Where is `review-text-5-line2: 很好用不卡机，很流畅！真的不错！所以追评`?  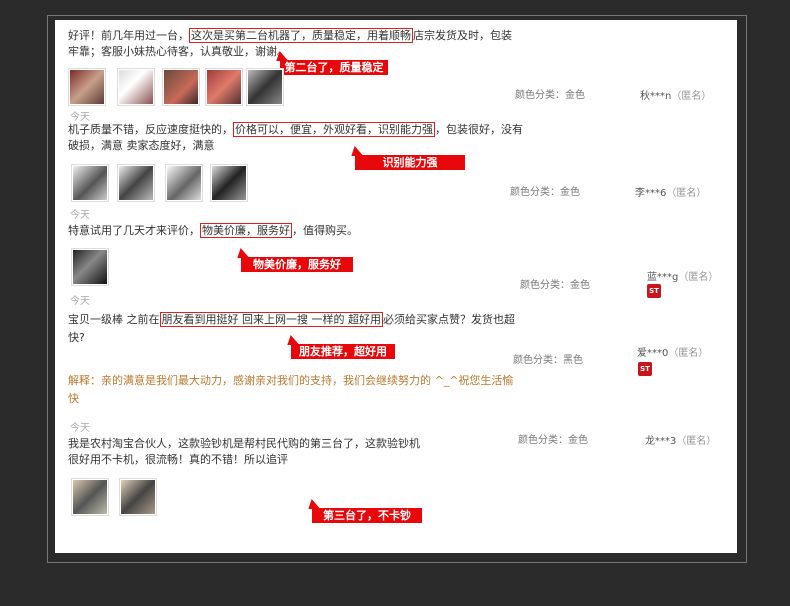 review-text-5-line2: 很好用不卡机，很流畅！真的不错！所以追评 is located at coordinates (178, 459).